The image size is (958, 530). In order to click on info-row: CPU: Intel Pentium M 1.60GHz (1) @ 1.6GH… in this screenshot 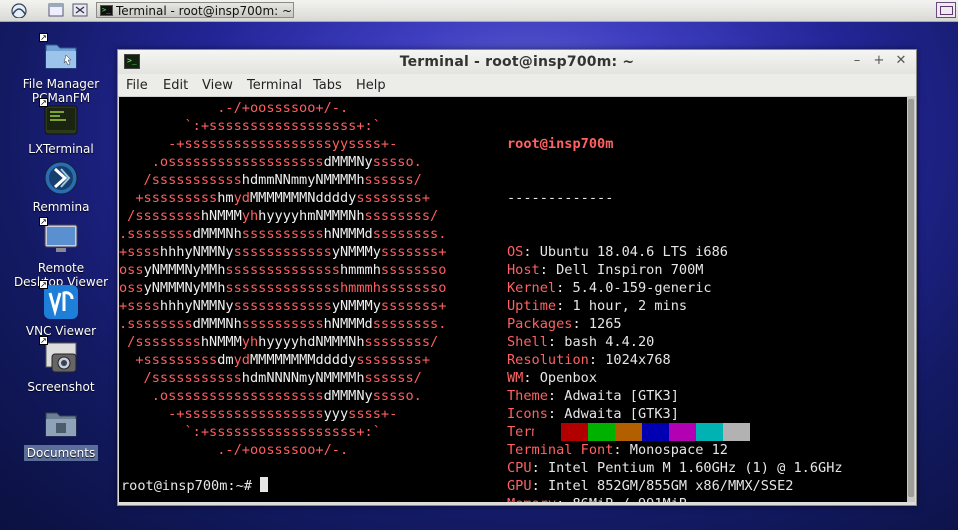, I will do `click(675, 468)`.